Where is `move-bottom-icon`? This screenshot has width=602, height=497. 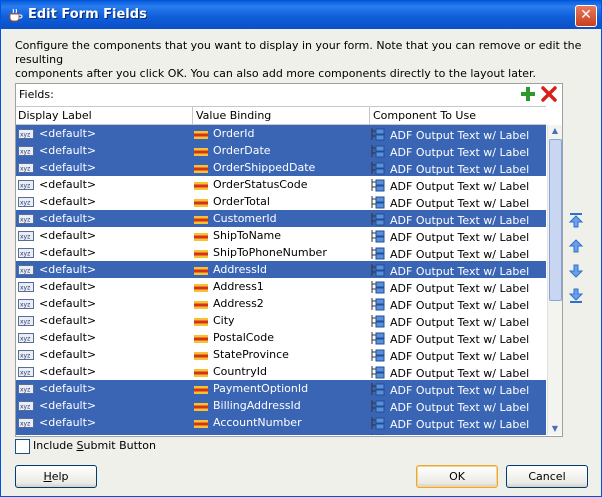
move-bottom-icon is located at coordinates (576, 296).